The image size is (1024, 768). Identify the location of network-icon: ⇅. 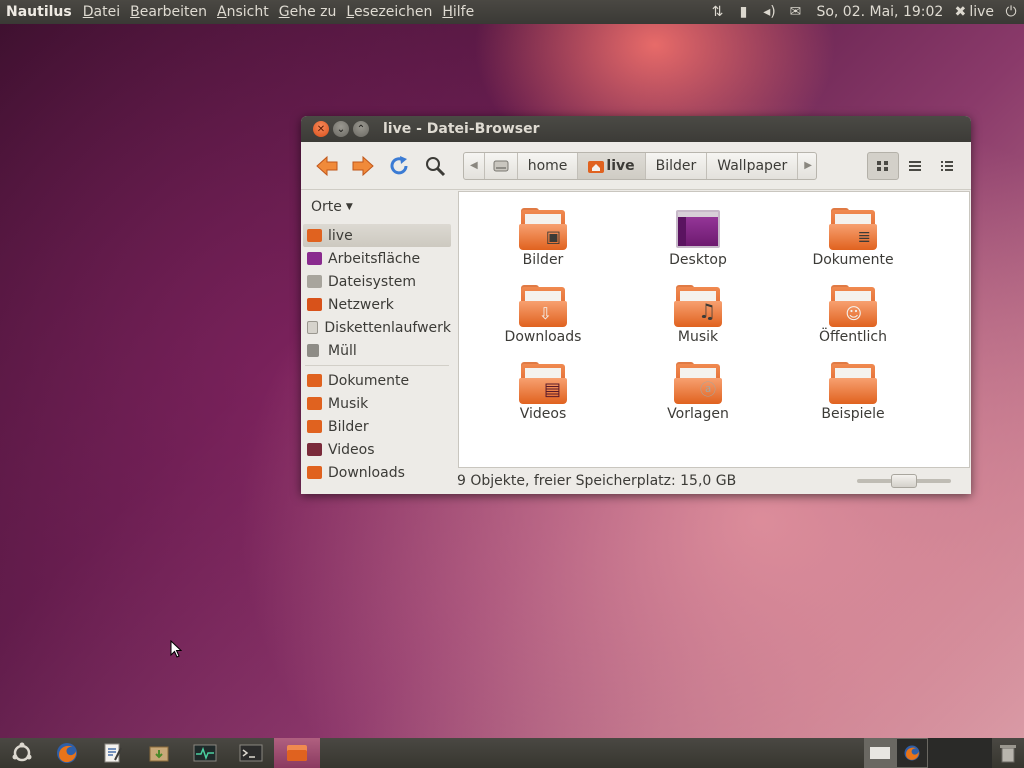
(717, 12).